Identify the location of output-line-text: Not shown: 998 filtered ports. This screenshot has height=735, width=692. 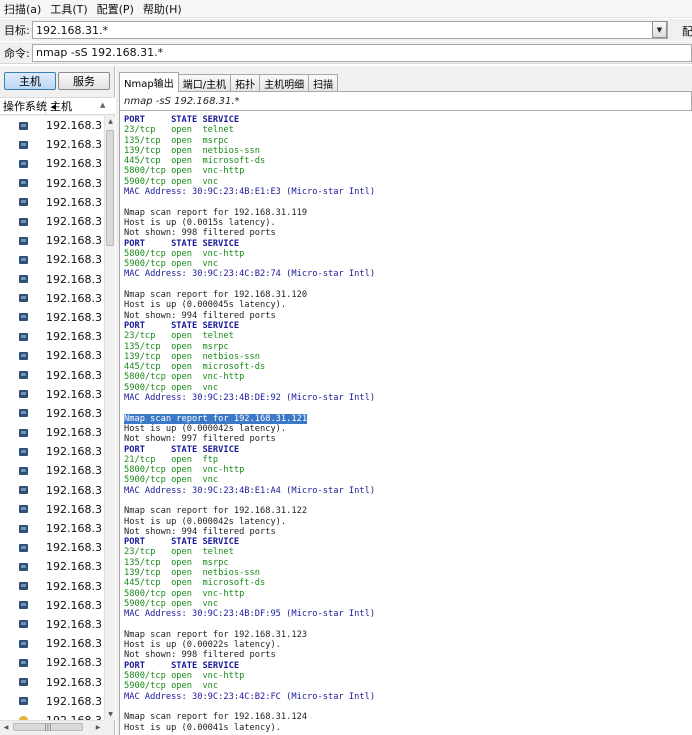
(200, 655).